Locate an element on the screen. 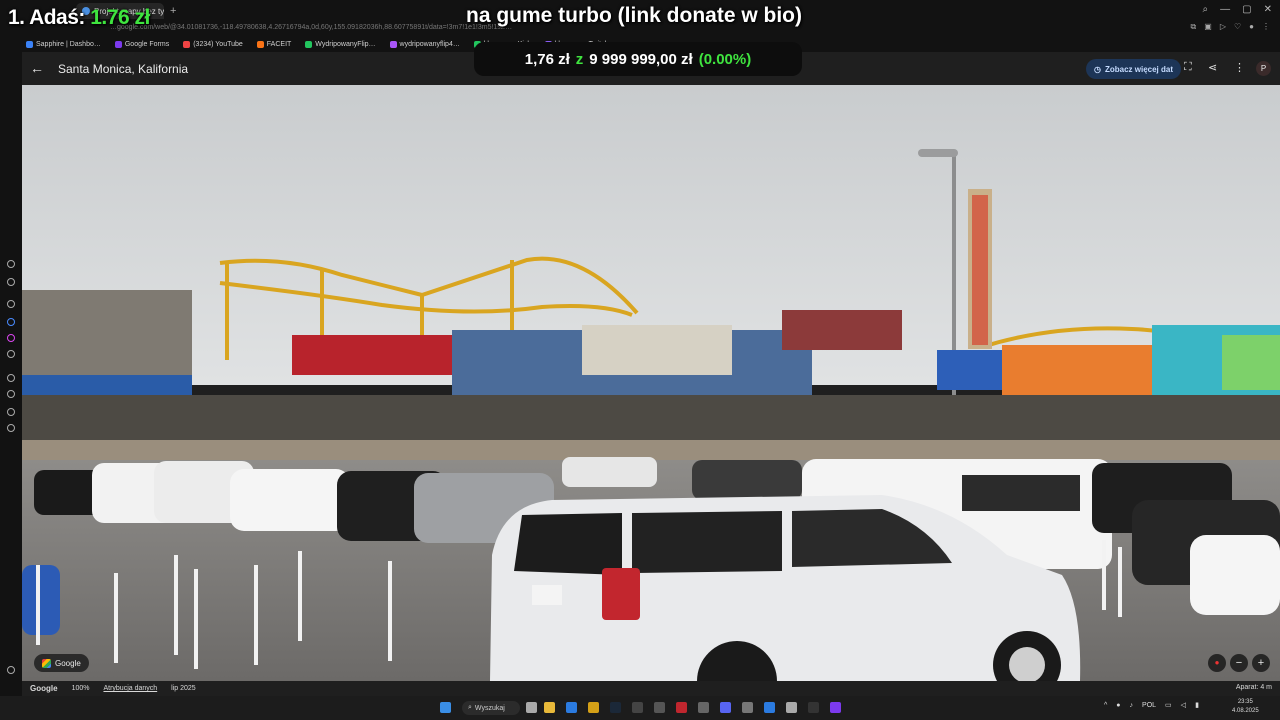  discord-icon is located at coordinates (725, 707).